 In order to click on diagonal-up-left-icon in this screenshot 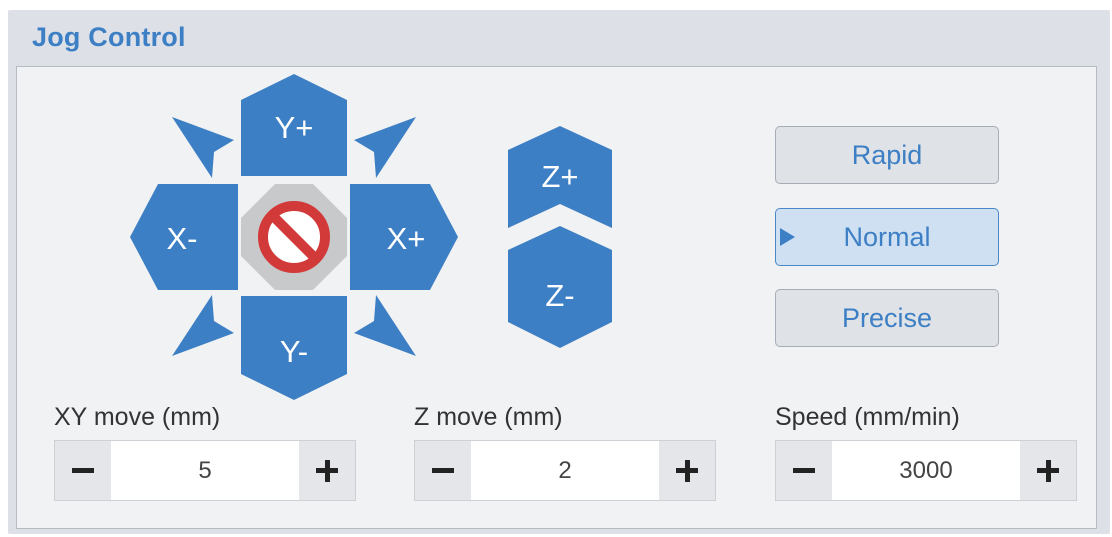, I will do `click(203, 147)`.